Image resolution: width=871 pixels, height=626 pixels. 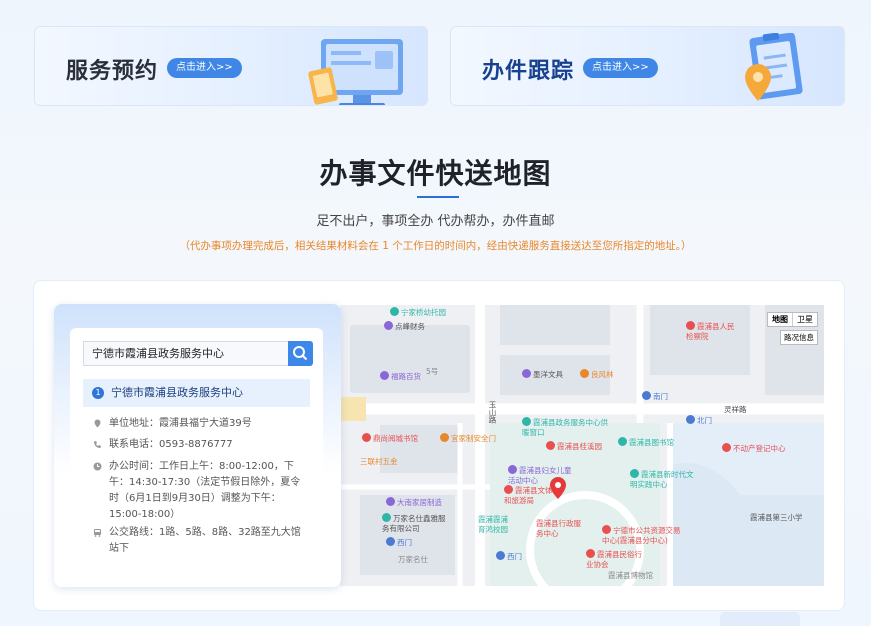 I want to click on map-poi: 万家名仕鑫雅服务有限公司, so click(x=414, y=523).